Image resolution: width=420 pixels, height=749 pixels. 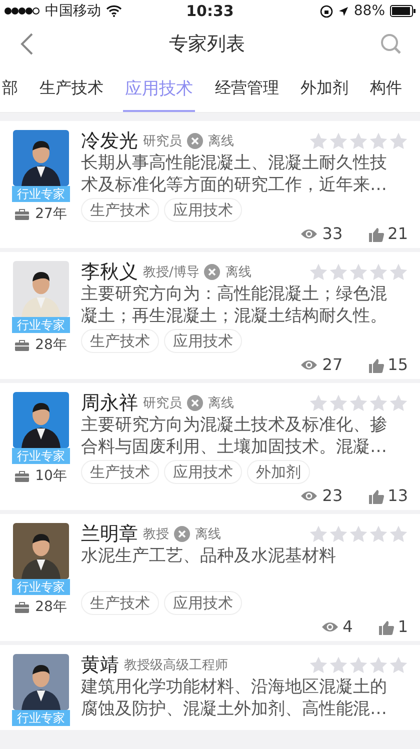 What do you see at coordinates (326, 11) in the screenshot?
I see `rotation-lock-icon` at bounding box center [326, 11].